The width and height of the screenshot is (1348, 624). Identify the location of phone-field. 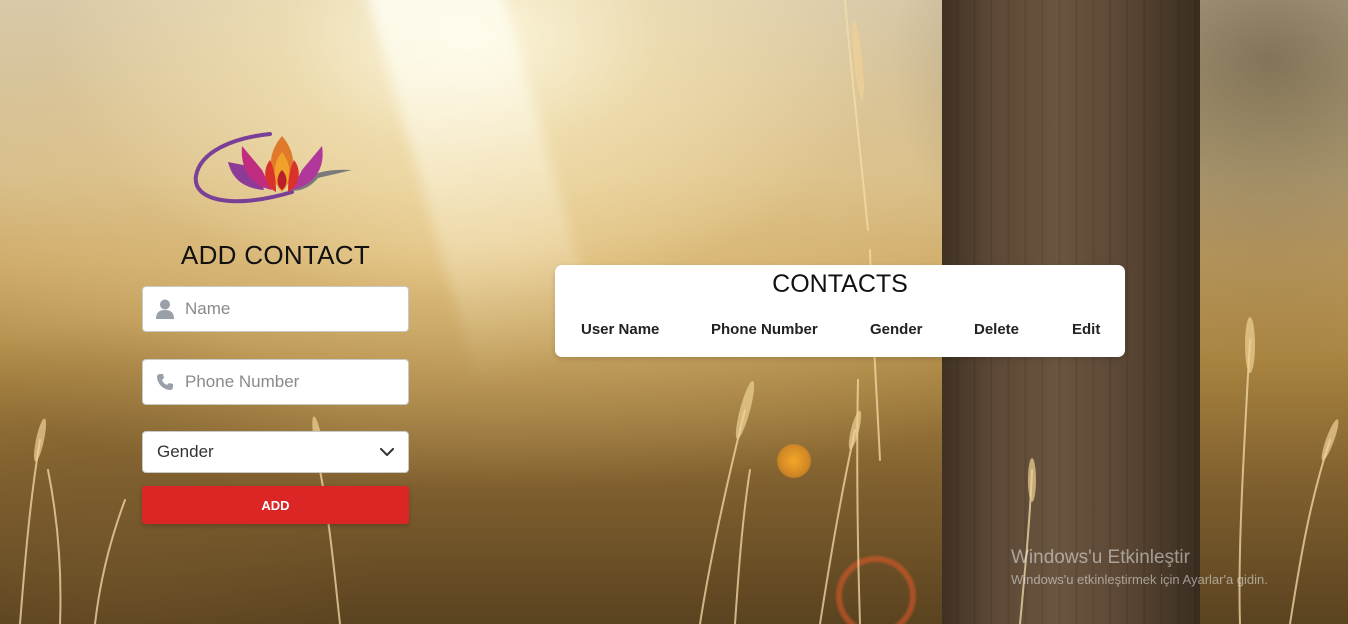
(275, 382).